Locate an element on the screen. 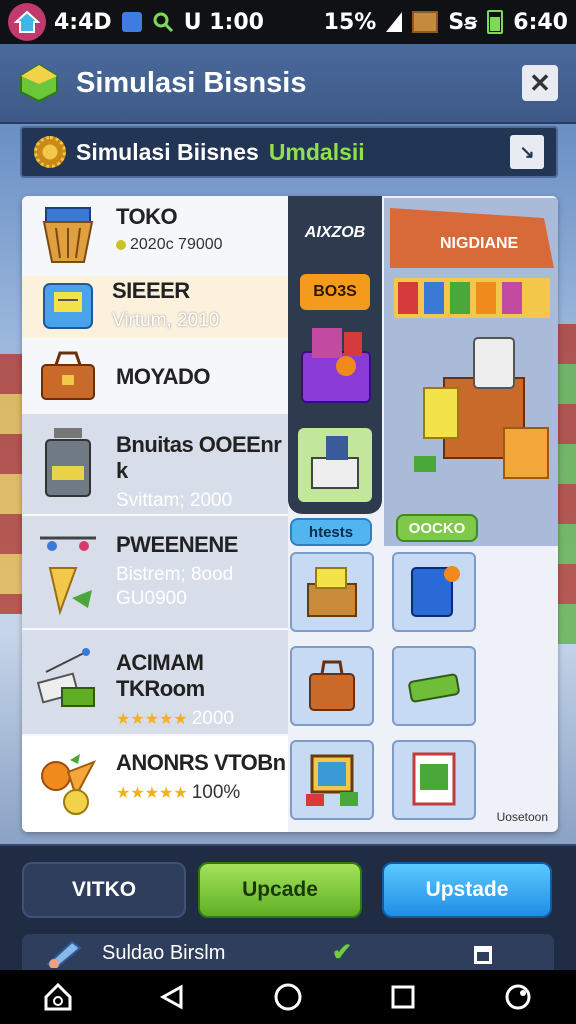 The height and width of the screenshot is (1024, 576). list-item-bnuitas: Bnuitas OOEEnr k Svittam; 2000 is located at coordinates (155, 464).